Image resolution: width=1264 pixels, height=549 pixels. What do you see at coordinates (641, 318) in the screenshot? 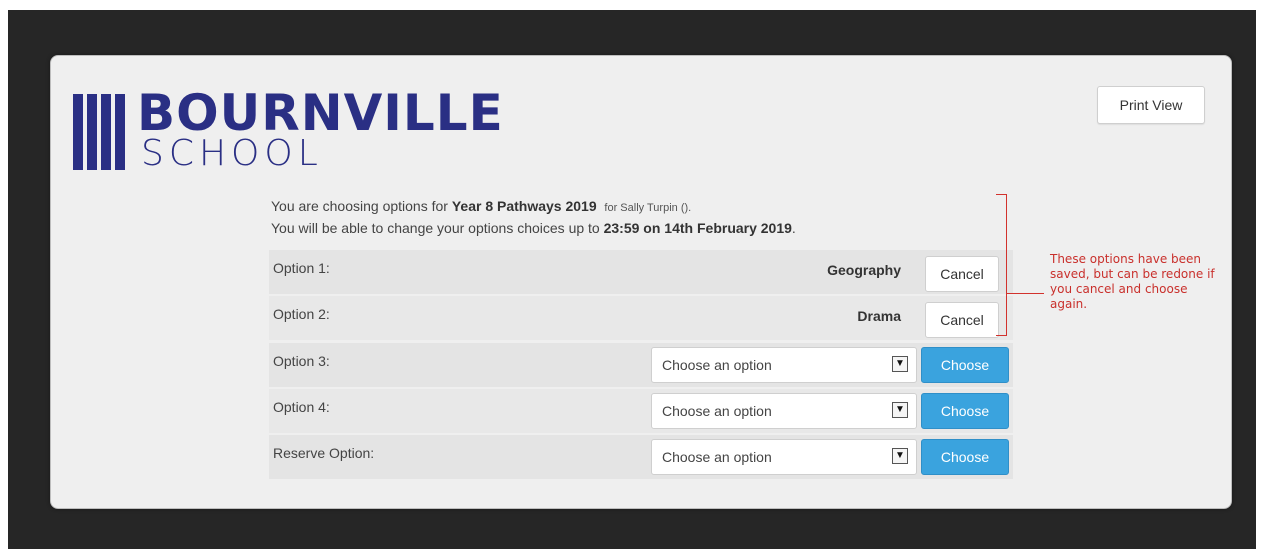
I see `option-row: Option 2: Drama Cancel` at bounding box center [641, 318].